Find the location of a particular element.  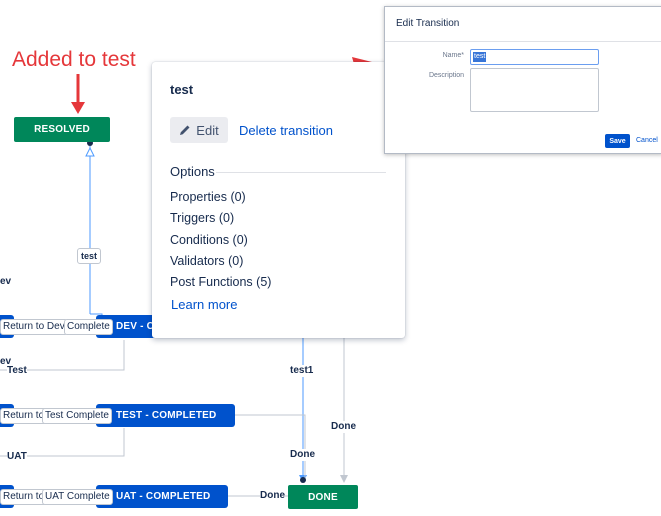

option-post-functions: Post Functions (5) is located at coordinates (220, 282).